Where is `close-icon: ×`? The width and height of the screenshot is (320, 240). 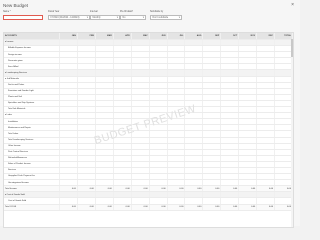 close-icon: × is located at coordinates (292, 5).